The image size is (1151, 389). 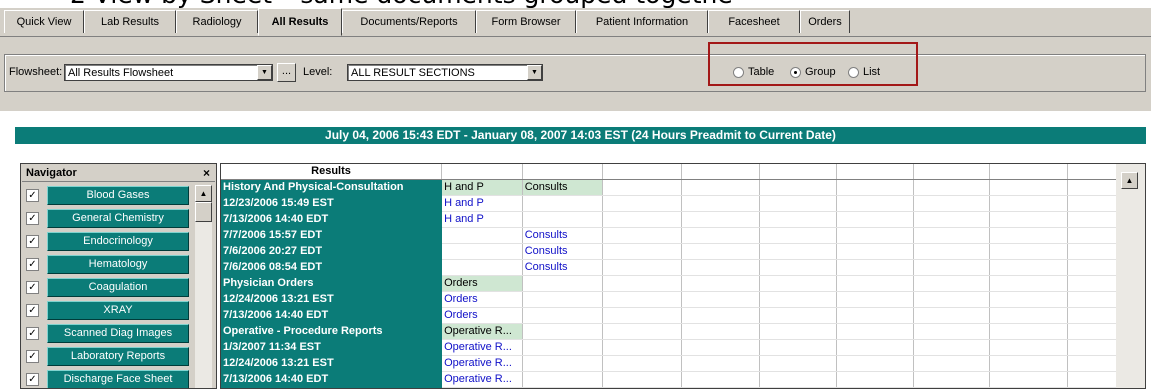 What do you see at coordinates (217, 21) in the screenshot?
I see `tab-radiology: Radiology` at bounding box center [217, 21].